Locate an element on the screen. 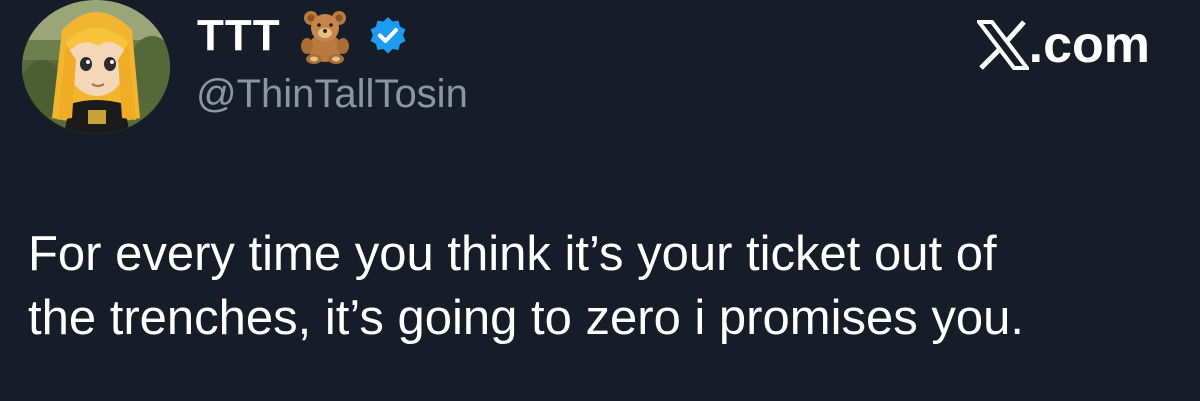 The image size is (1200, 401). author-handle: @ThinTallTosin is located at coordinates (332, 94).